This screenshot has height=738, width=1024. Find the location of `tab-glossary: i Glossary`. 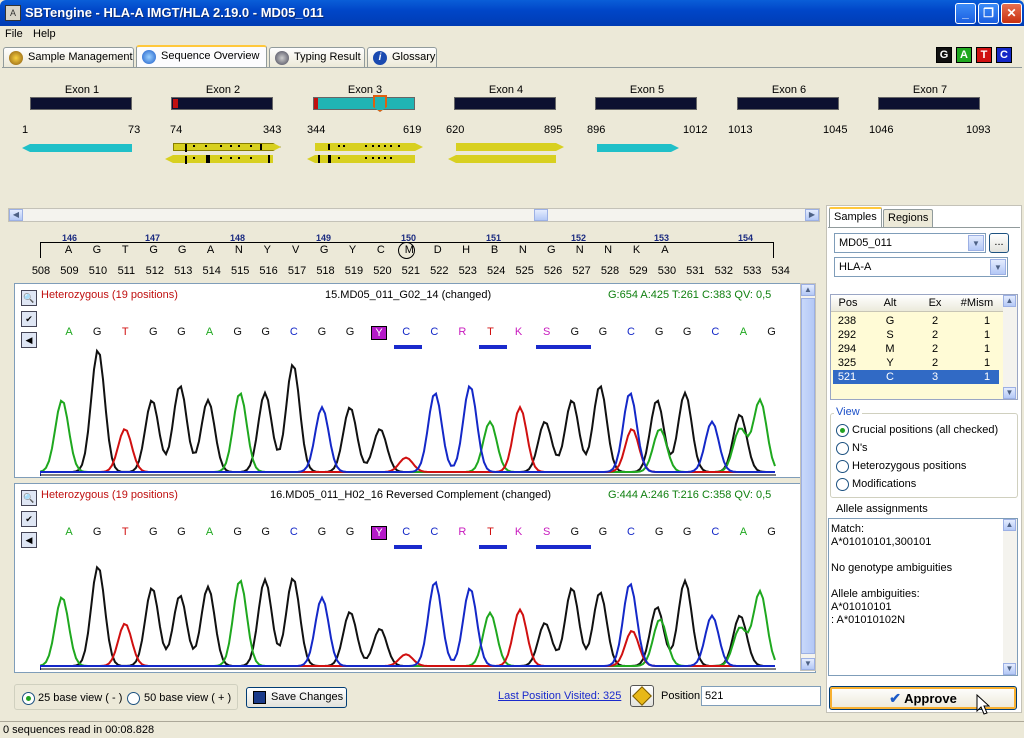

tab-glossary: i Glossary is located at coordinates (402, 57).